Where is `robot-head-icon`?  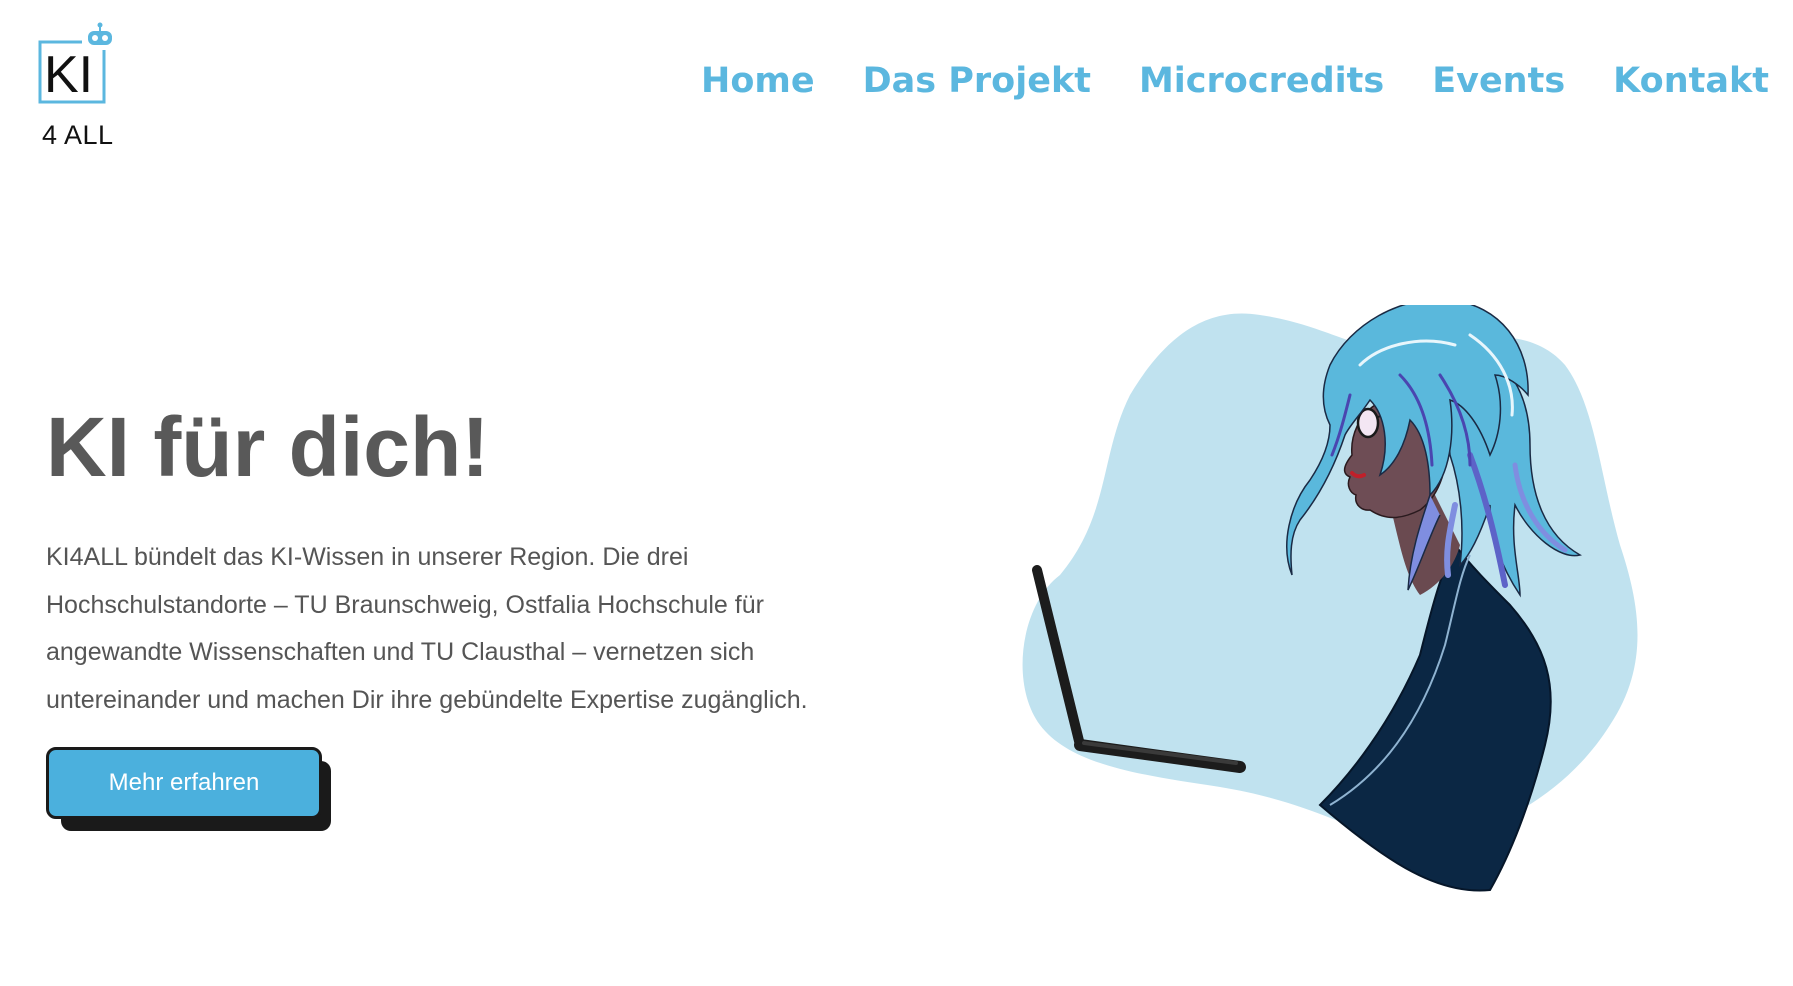 robot-head-icon is located at coordinates (100, 33).